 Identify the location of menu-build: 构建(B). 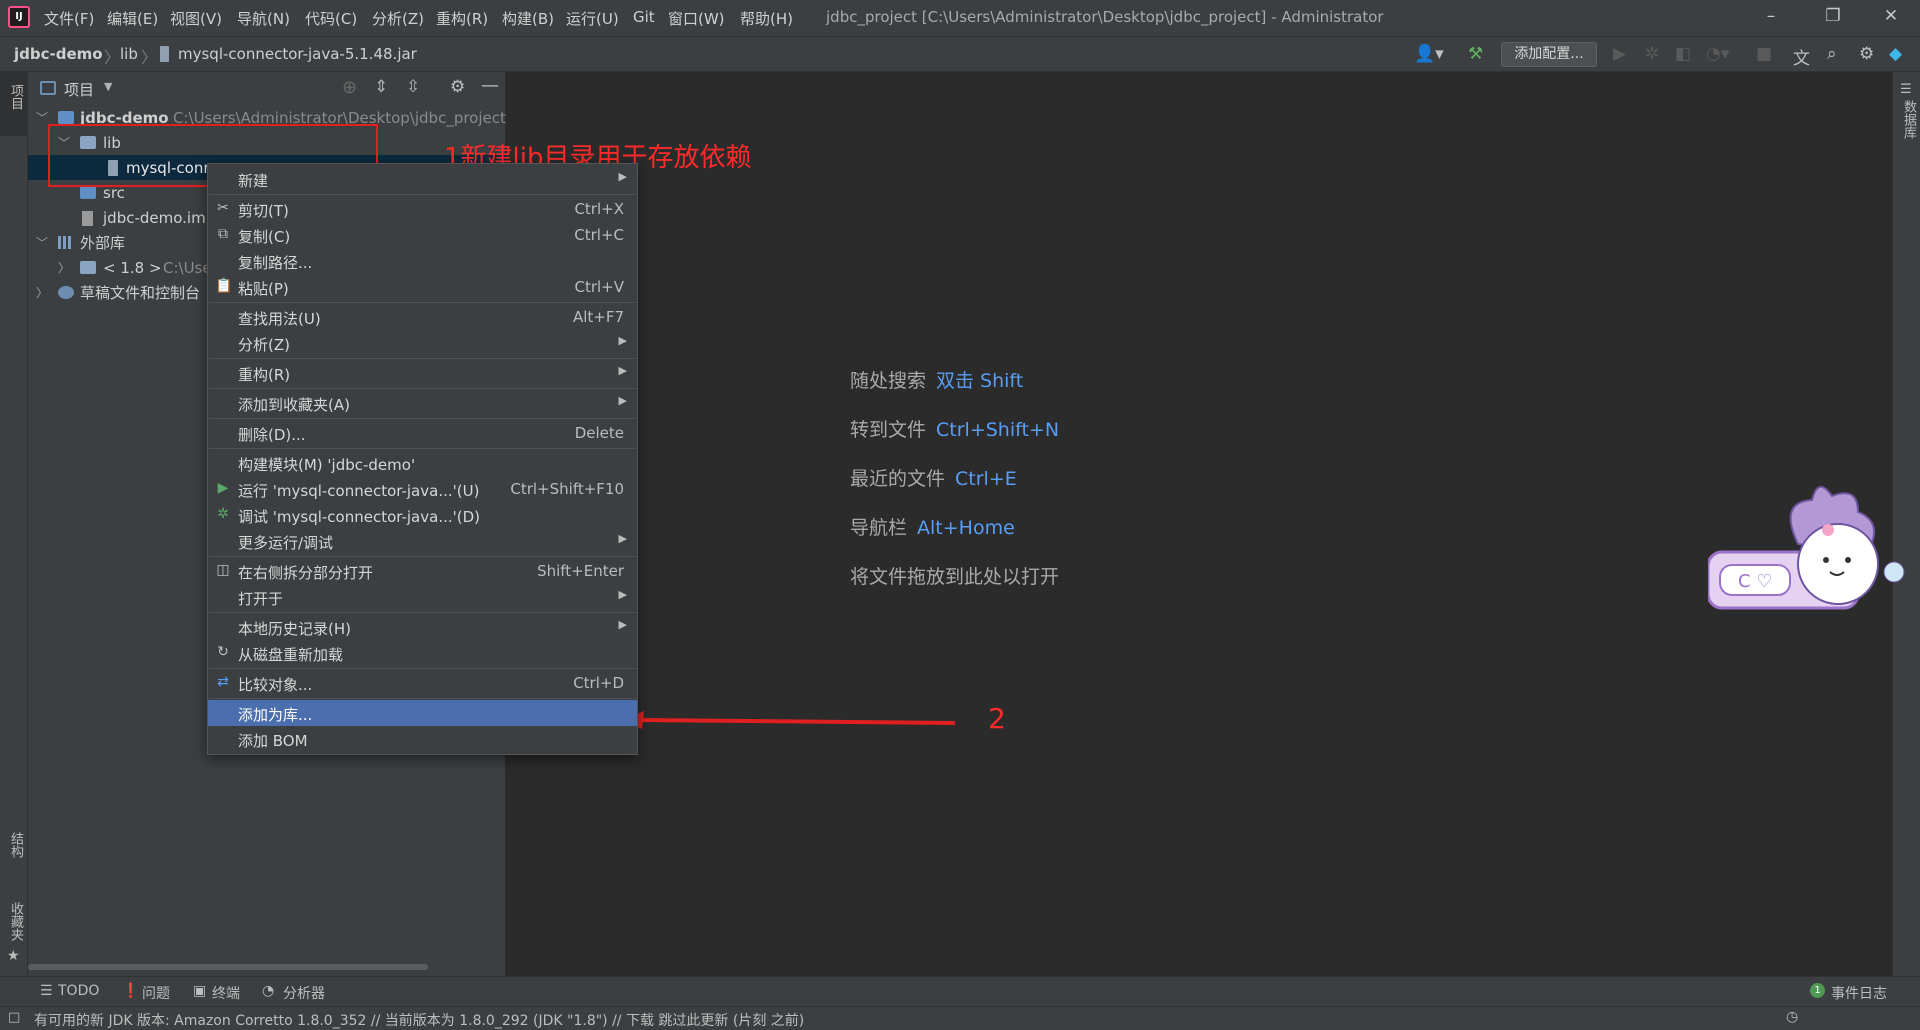
(528, 18).